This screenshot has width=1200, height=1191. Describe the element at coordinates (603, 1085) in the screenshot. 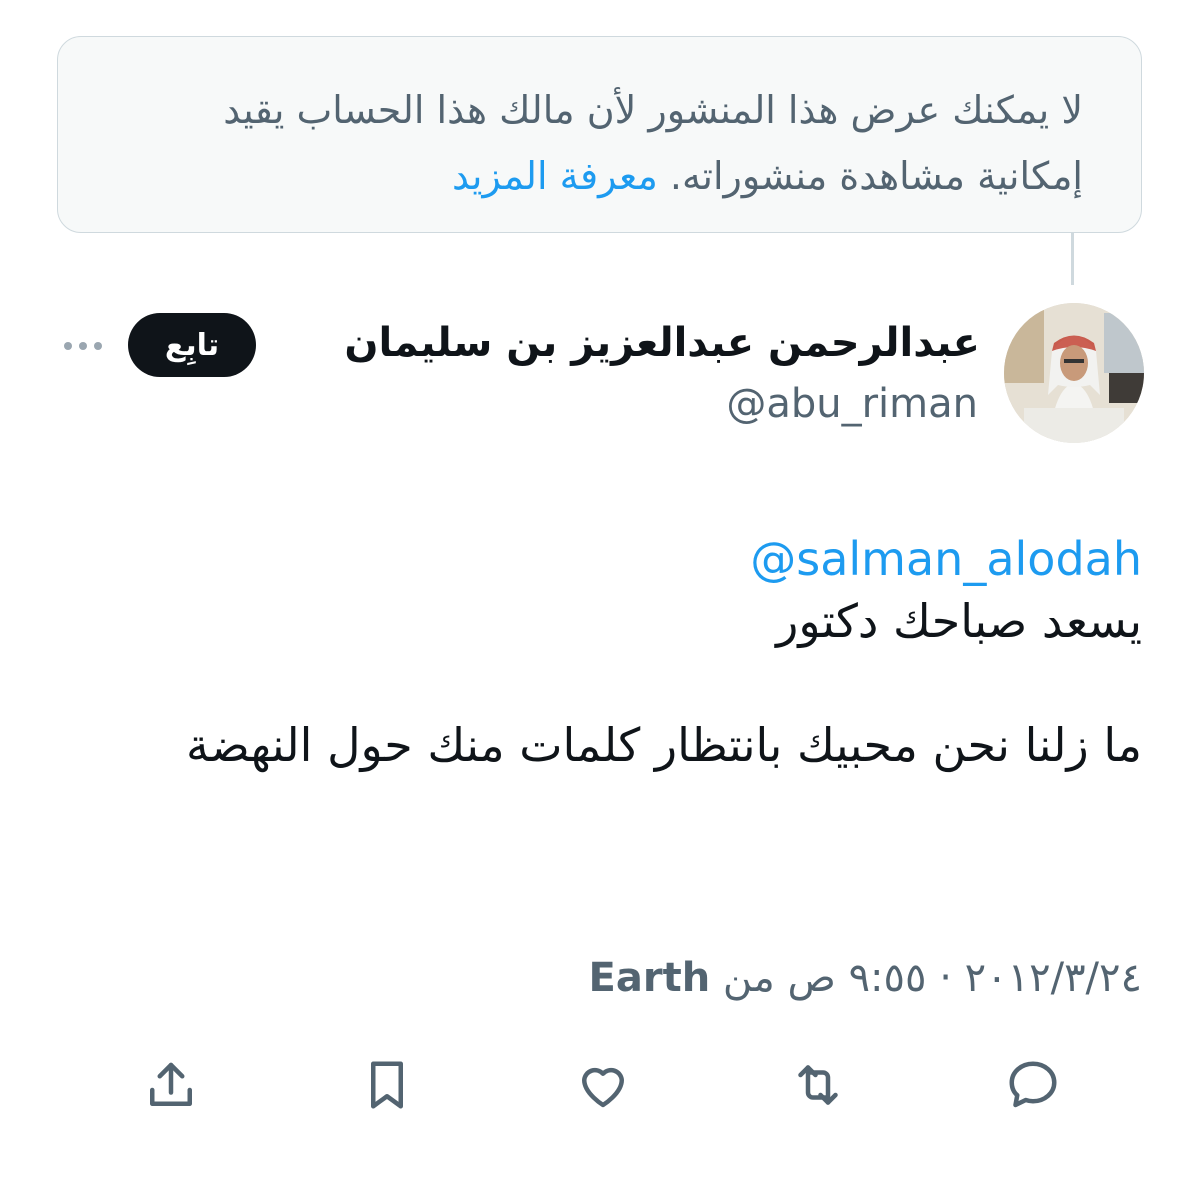

I see `like-icon` at that location.